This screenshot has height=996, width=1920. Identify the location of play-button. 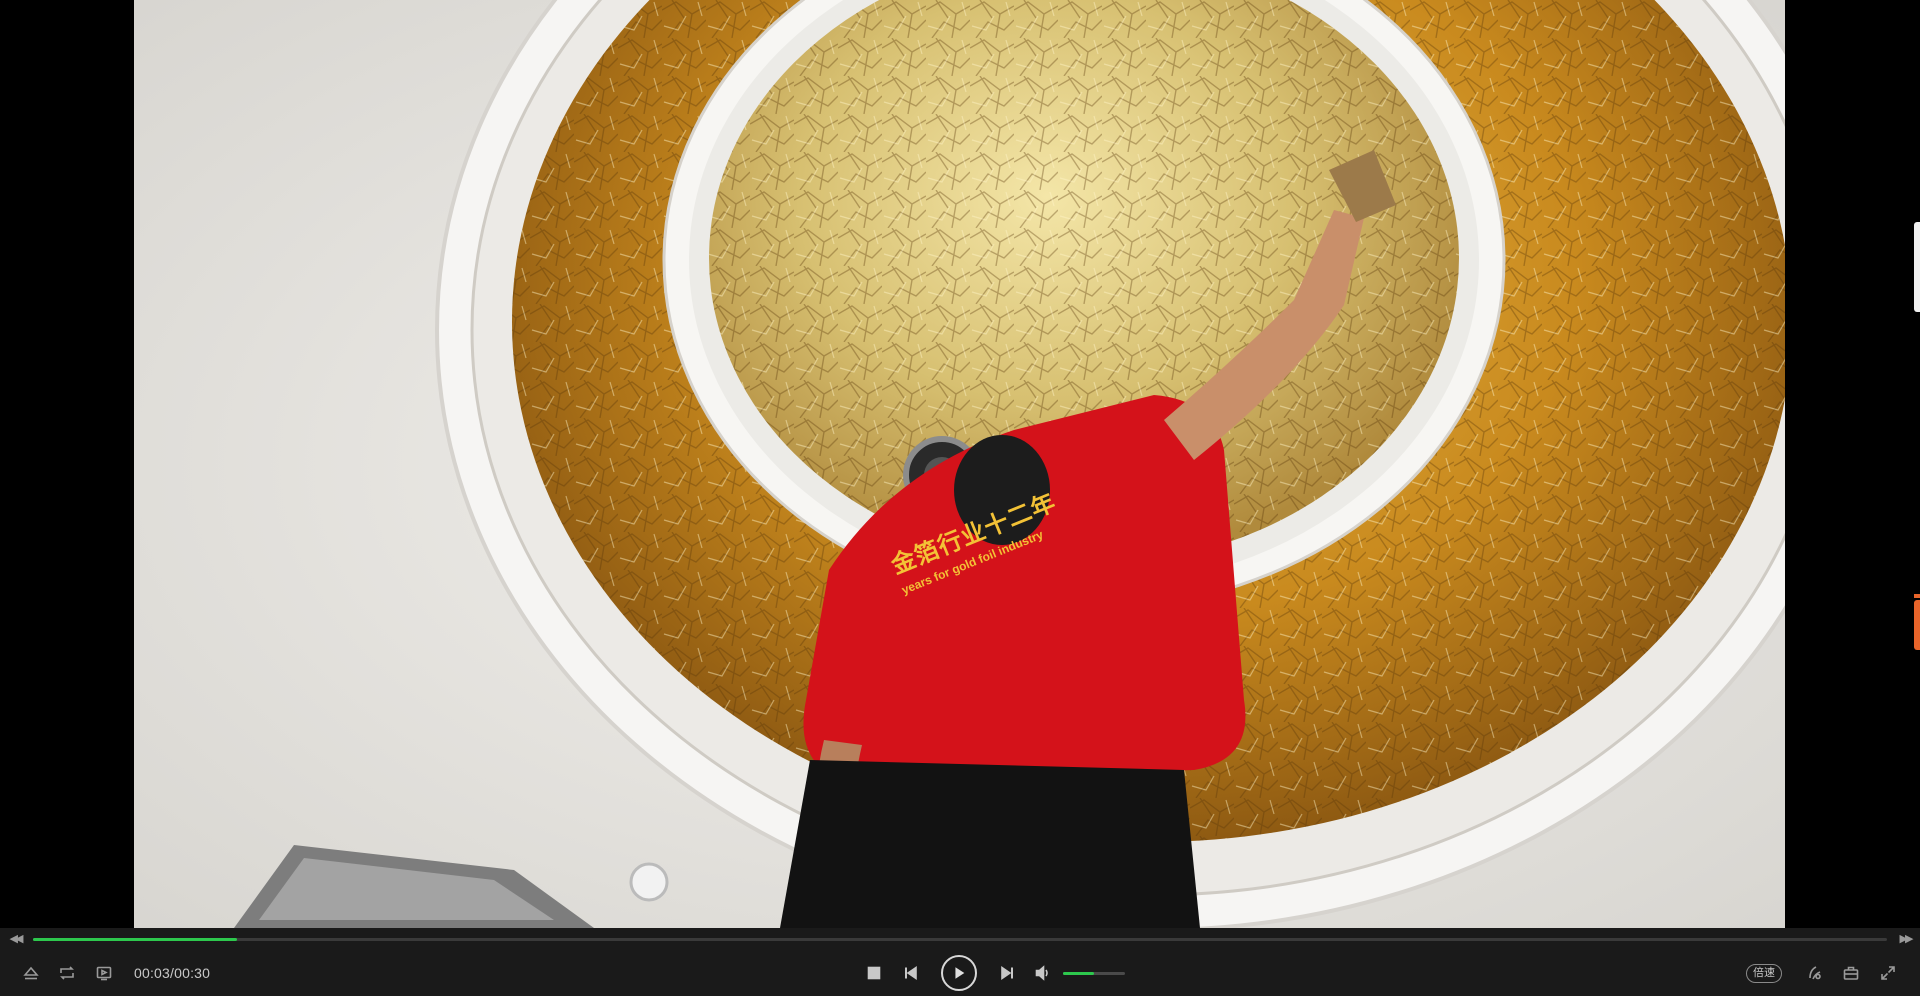
(959, 973).